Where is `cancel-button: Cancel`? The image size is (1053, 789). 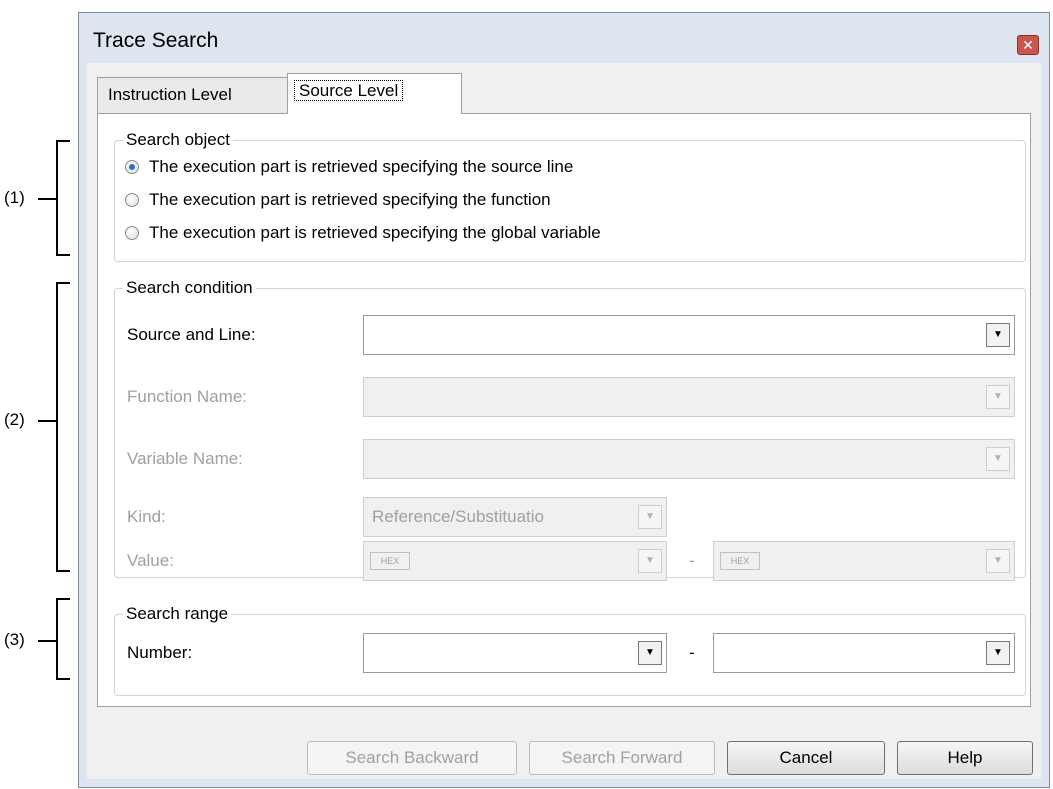 cancel-button: Cancel is located at coordinates (806, 758).